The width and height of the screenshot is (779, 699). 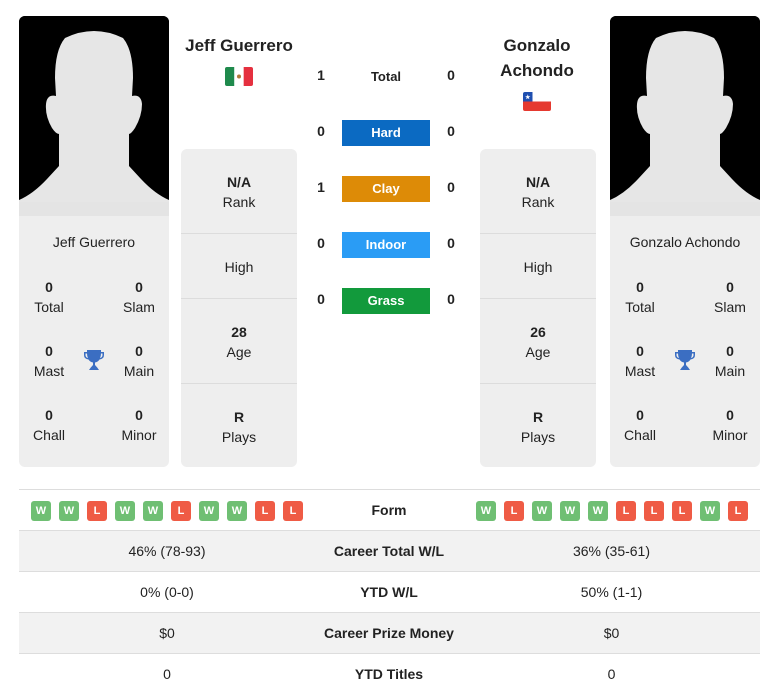 What do you see at coordinates (611, 551) in the screenshot?
I see `player2-career-wl: 36% (35-61)` at bounding box center [611, 551].